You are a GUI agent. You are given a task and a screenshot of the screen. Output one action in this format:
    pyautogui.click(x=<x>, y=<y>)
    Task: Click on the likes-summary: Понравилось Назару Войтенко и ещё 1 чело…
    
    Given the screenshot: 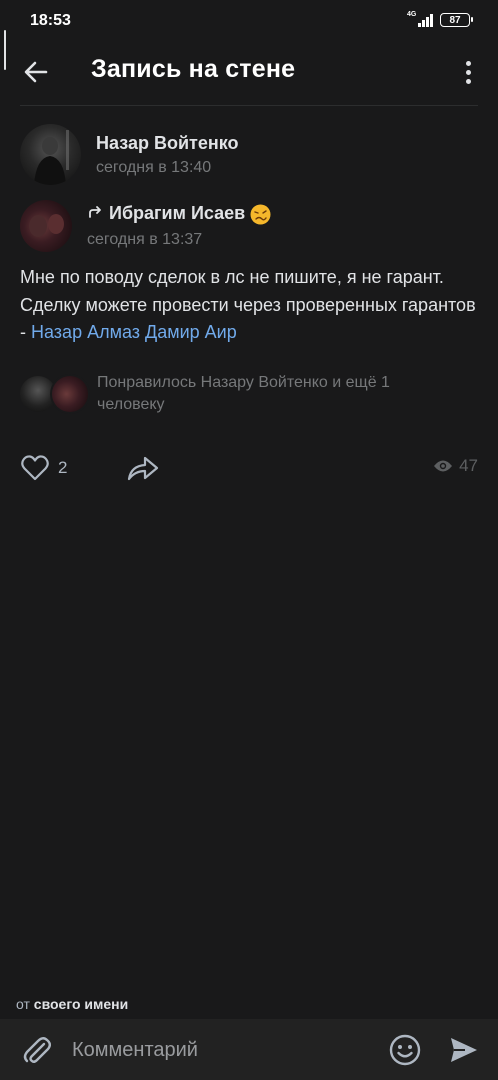 What is the action you would take?
    pyautogui.click(x=277, y=394)
    